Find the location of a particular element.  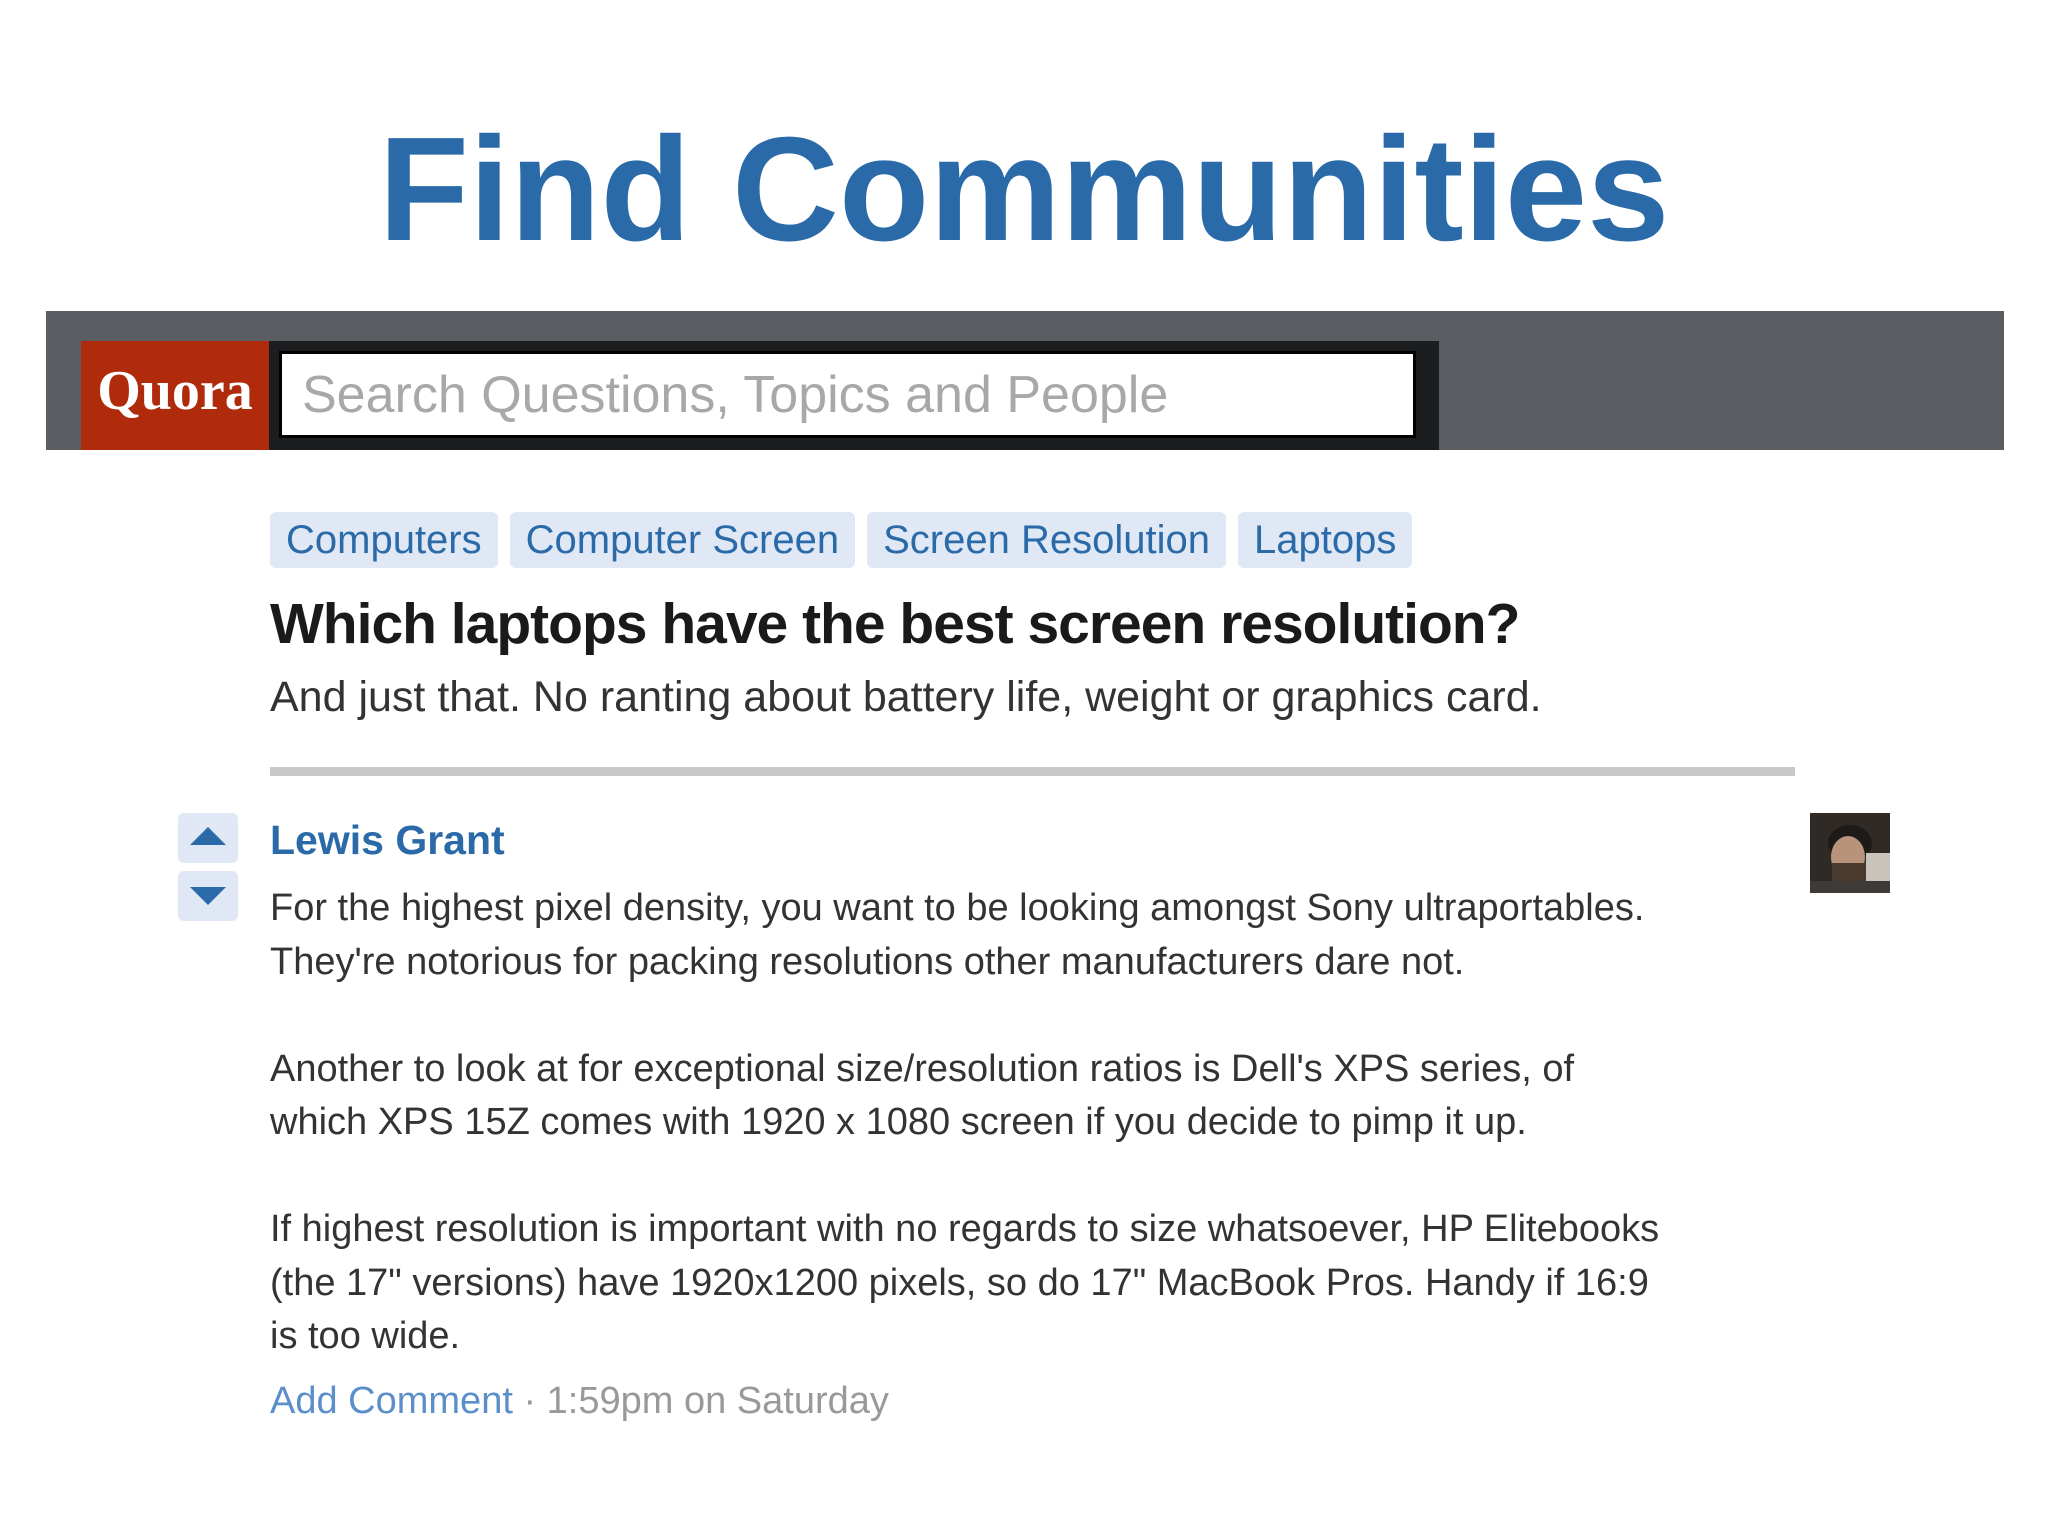

add-comment-link: Add Comment is located at coordinates (391, 1401).